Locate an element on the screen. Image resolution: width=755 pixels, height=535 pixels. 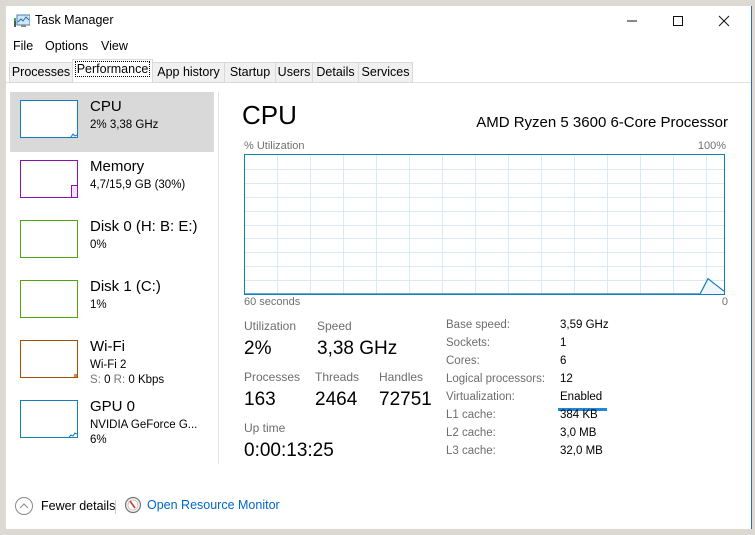
threads-label: Threads is located at coordinates (337, 377).